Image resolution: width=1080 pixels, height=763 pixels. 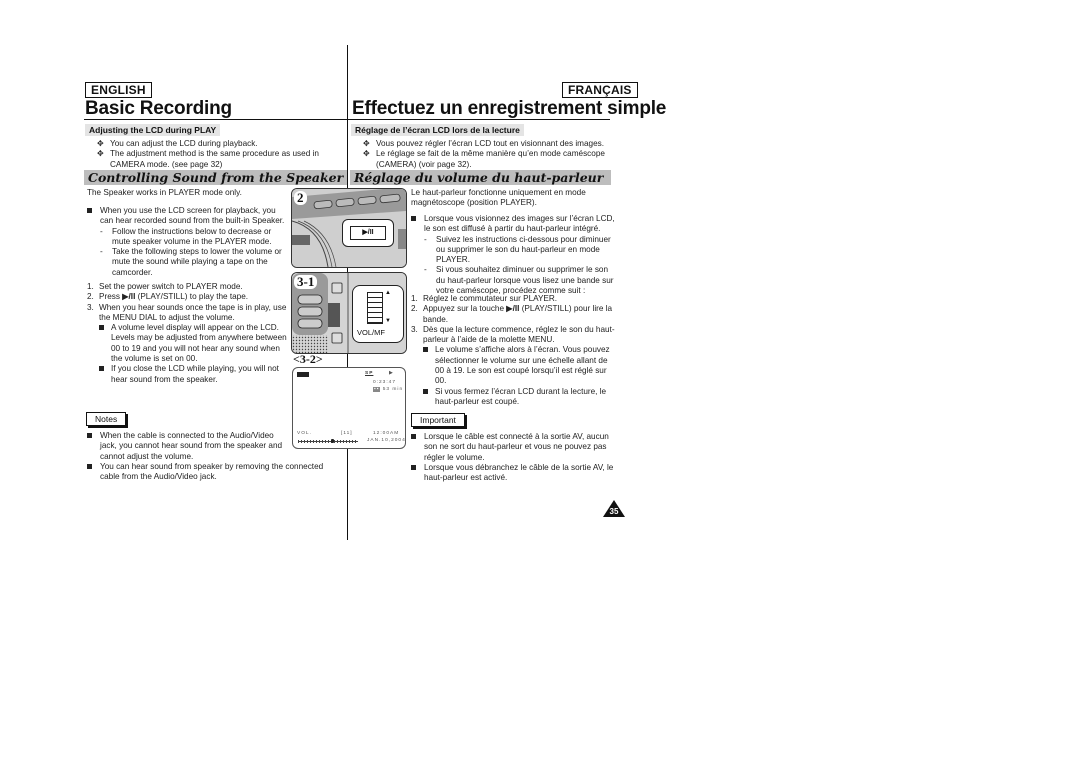 What do you see at coordinates (306, 282) in the screenshot?
I see `figure-3-1-label: 3-1` at bounding box center [306, 282].